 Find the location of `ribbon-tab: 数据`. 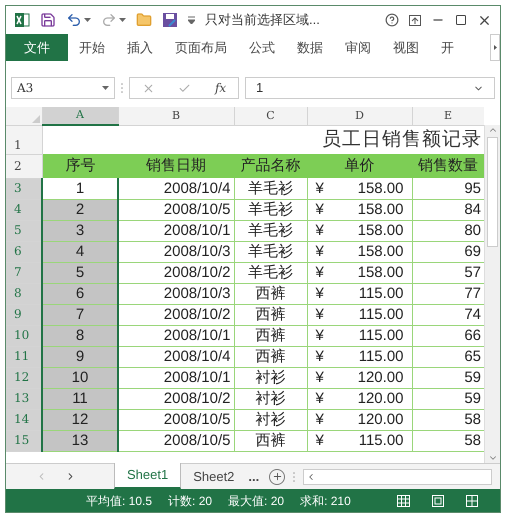

ribbon-tab: 数据 is located at coordinates (310, 47).